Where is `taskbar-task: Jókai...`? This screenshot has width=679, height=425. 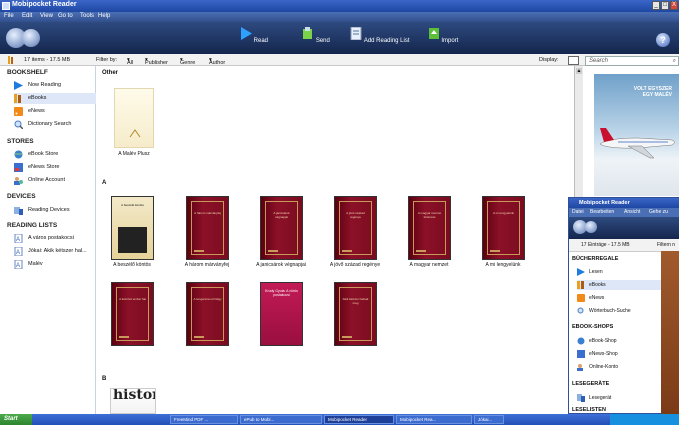
taskbar-task: Jókai... is located at coordinates (489, 419).